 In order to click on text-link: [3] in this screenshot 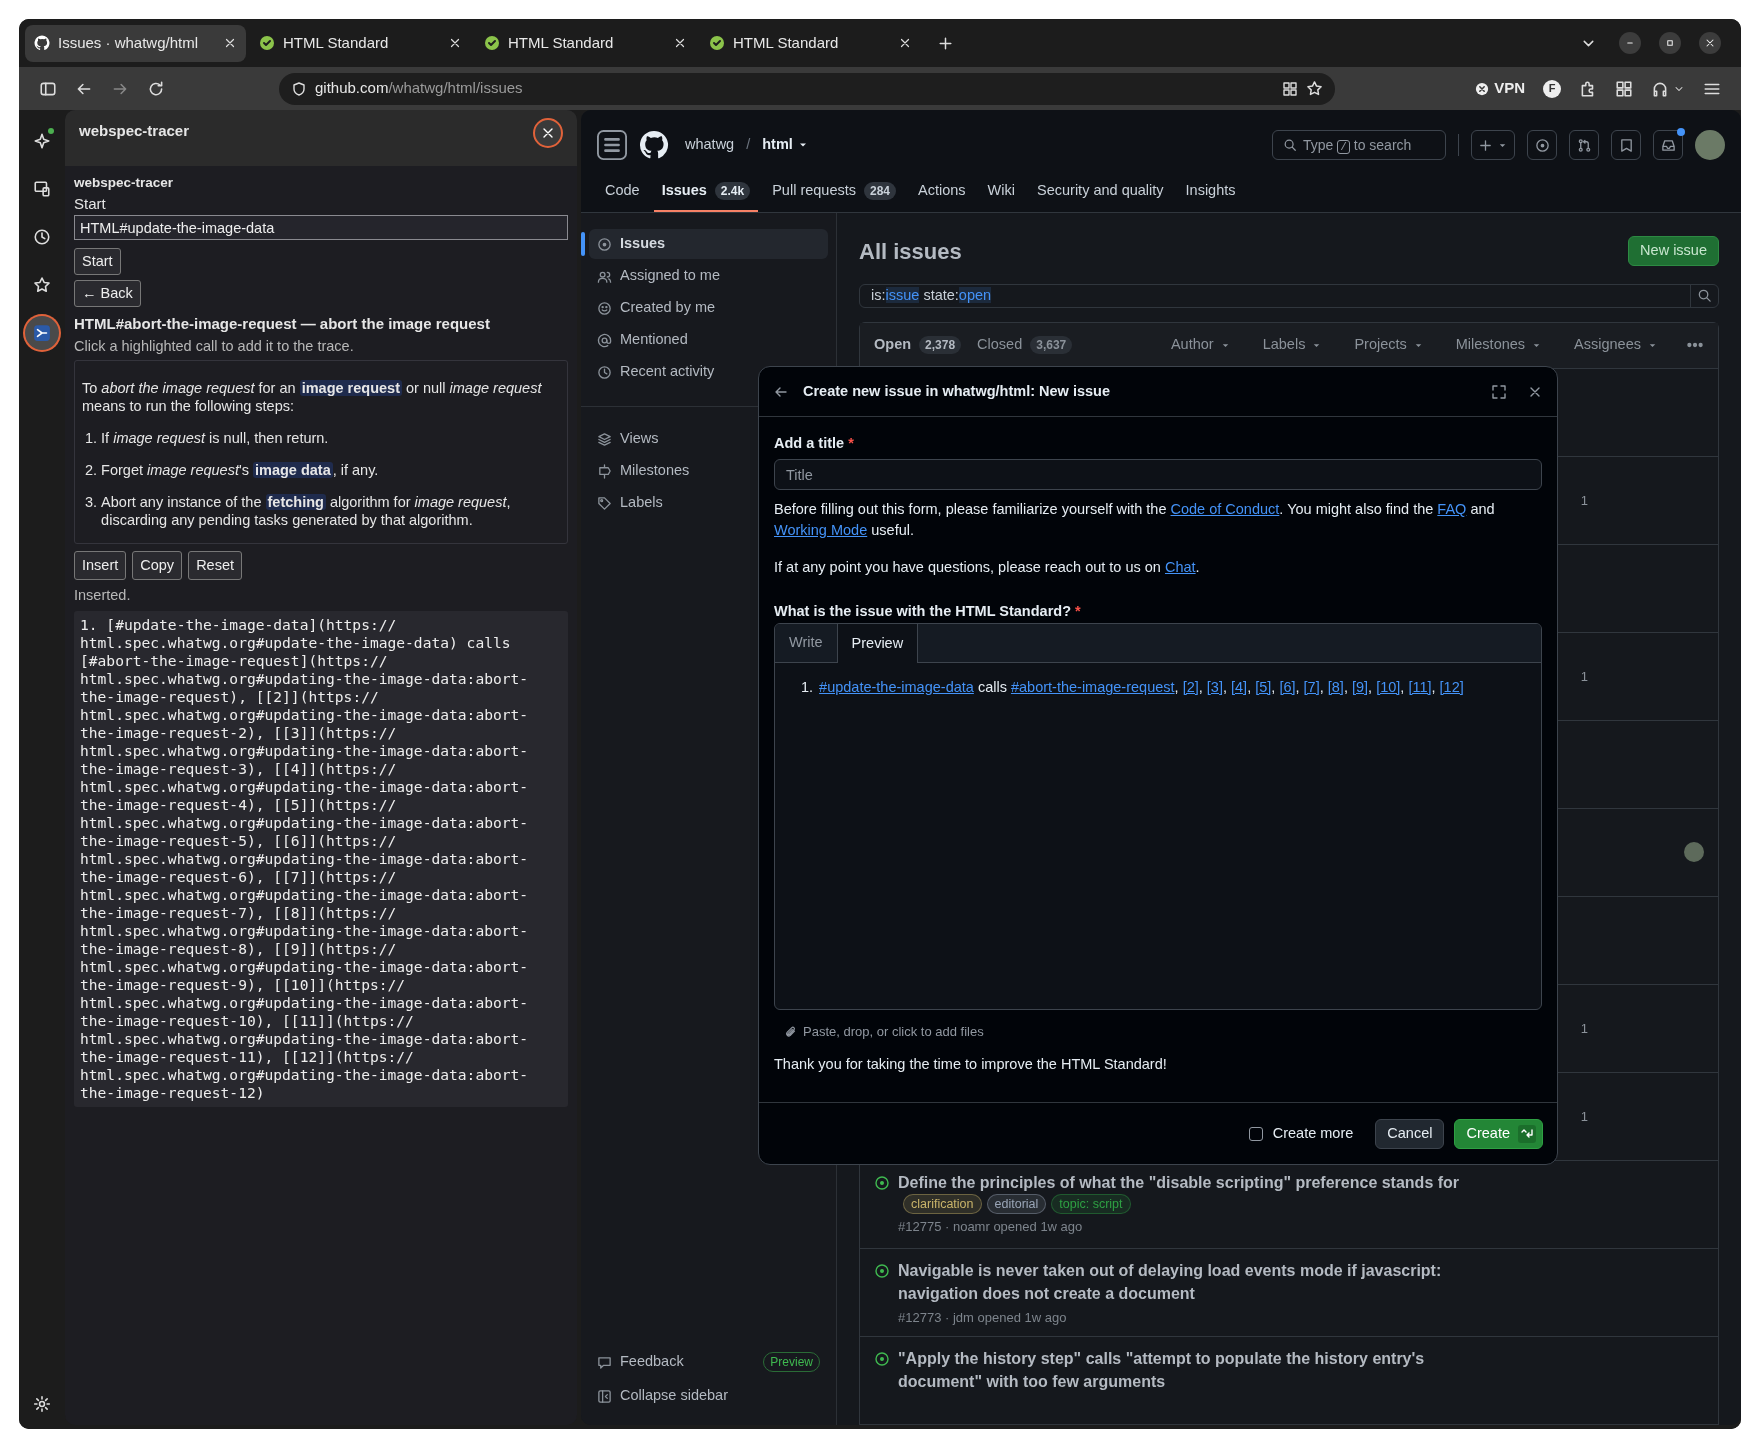, I will do `click(1214, 687)`.